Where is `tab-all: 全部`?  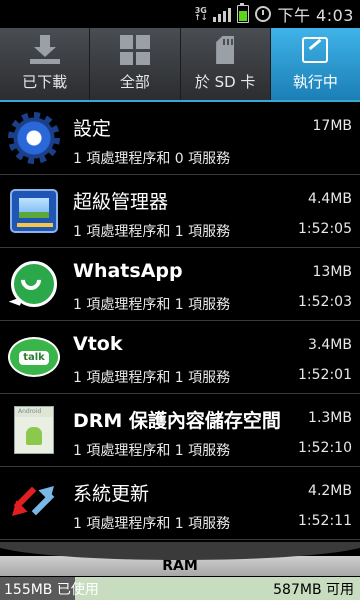
tab-all: 全部 is located at coordinates (135, 64).